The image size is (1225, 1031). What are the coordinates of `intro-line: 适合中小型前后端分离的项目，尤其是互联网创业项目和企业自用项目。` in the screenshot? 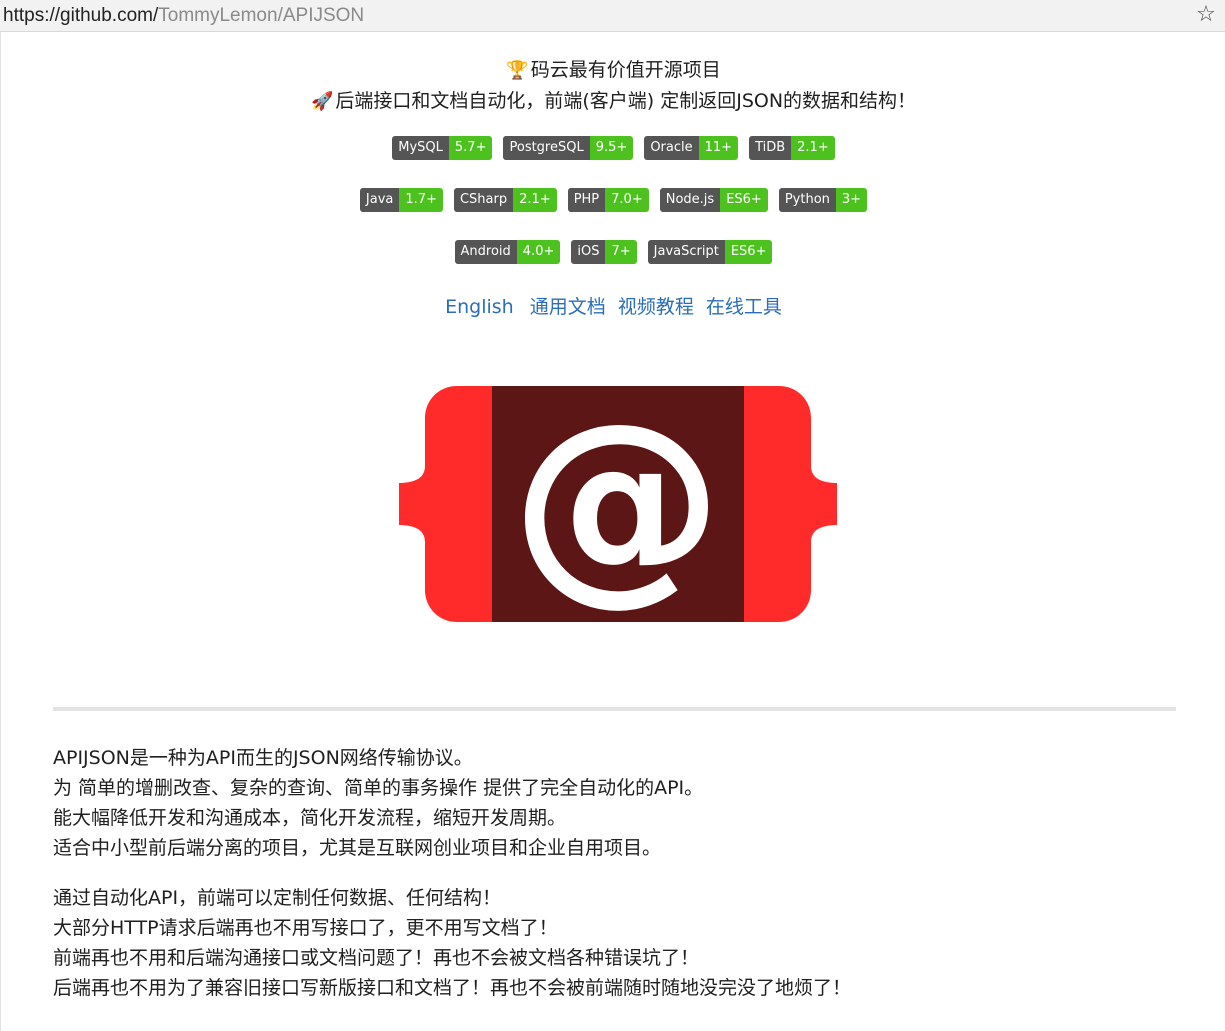 It's located at (357, 848).